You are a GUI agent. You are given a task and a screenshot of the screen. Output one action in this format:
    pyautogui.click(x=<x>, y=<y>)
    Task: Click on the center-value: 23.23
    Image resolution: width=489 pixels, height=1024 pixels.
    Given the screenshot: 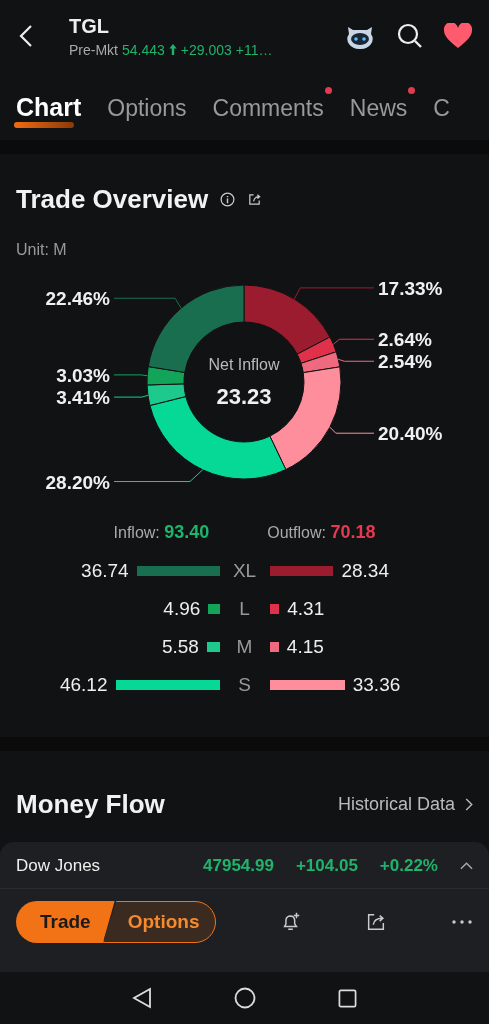 What is the action you would take?
    pyautogui.click(x=244, y=396)
    